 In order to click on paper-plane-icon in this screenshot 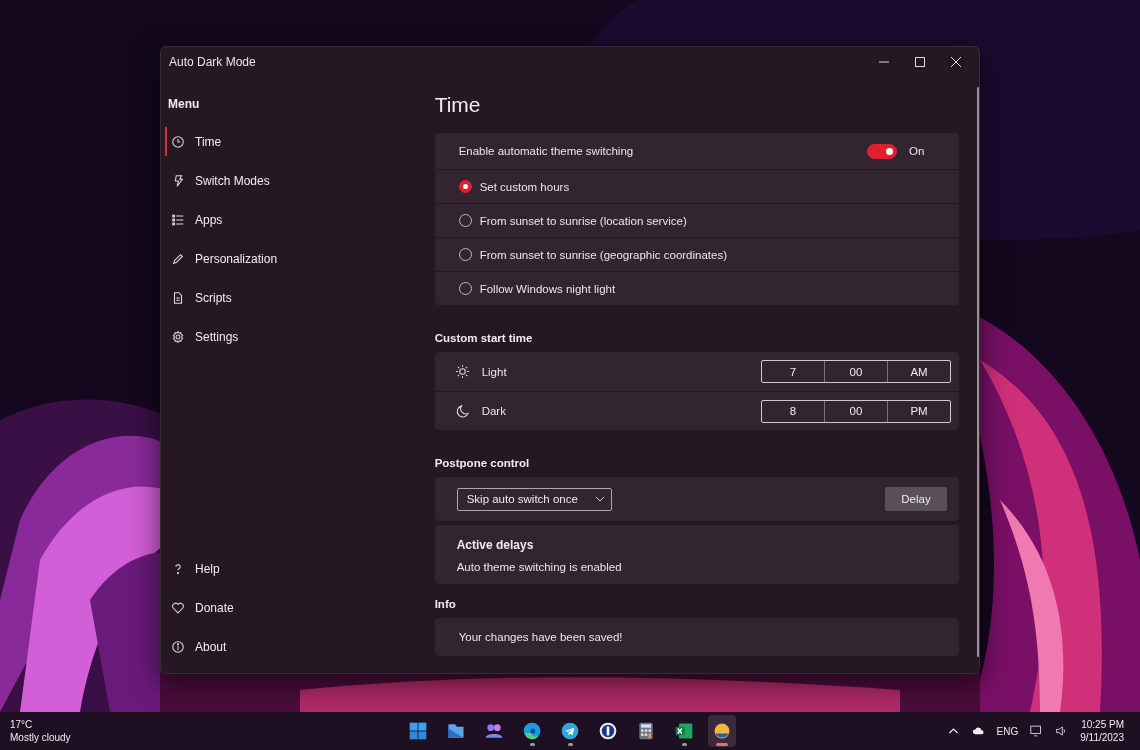, I will do `click(570, 731)`.